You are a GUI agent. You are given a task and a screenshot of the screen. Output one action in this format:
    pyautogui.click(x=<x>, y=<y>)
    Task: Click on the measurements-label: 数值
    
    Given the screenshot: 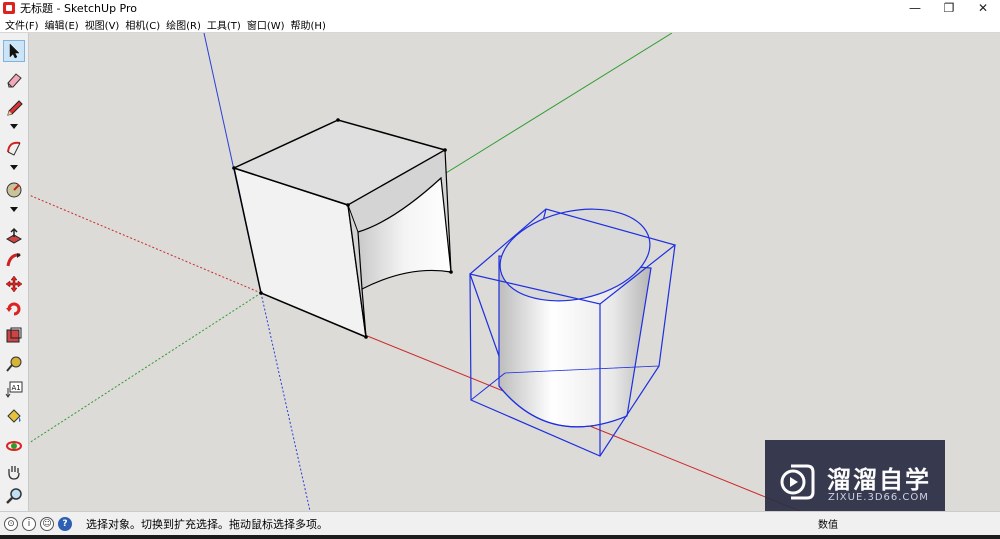 What is the action you would take?
    pyautogui.click(x=828, y=525)
    